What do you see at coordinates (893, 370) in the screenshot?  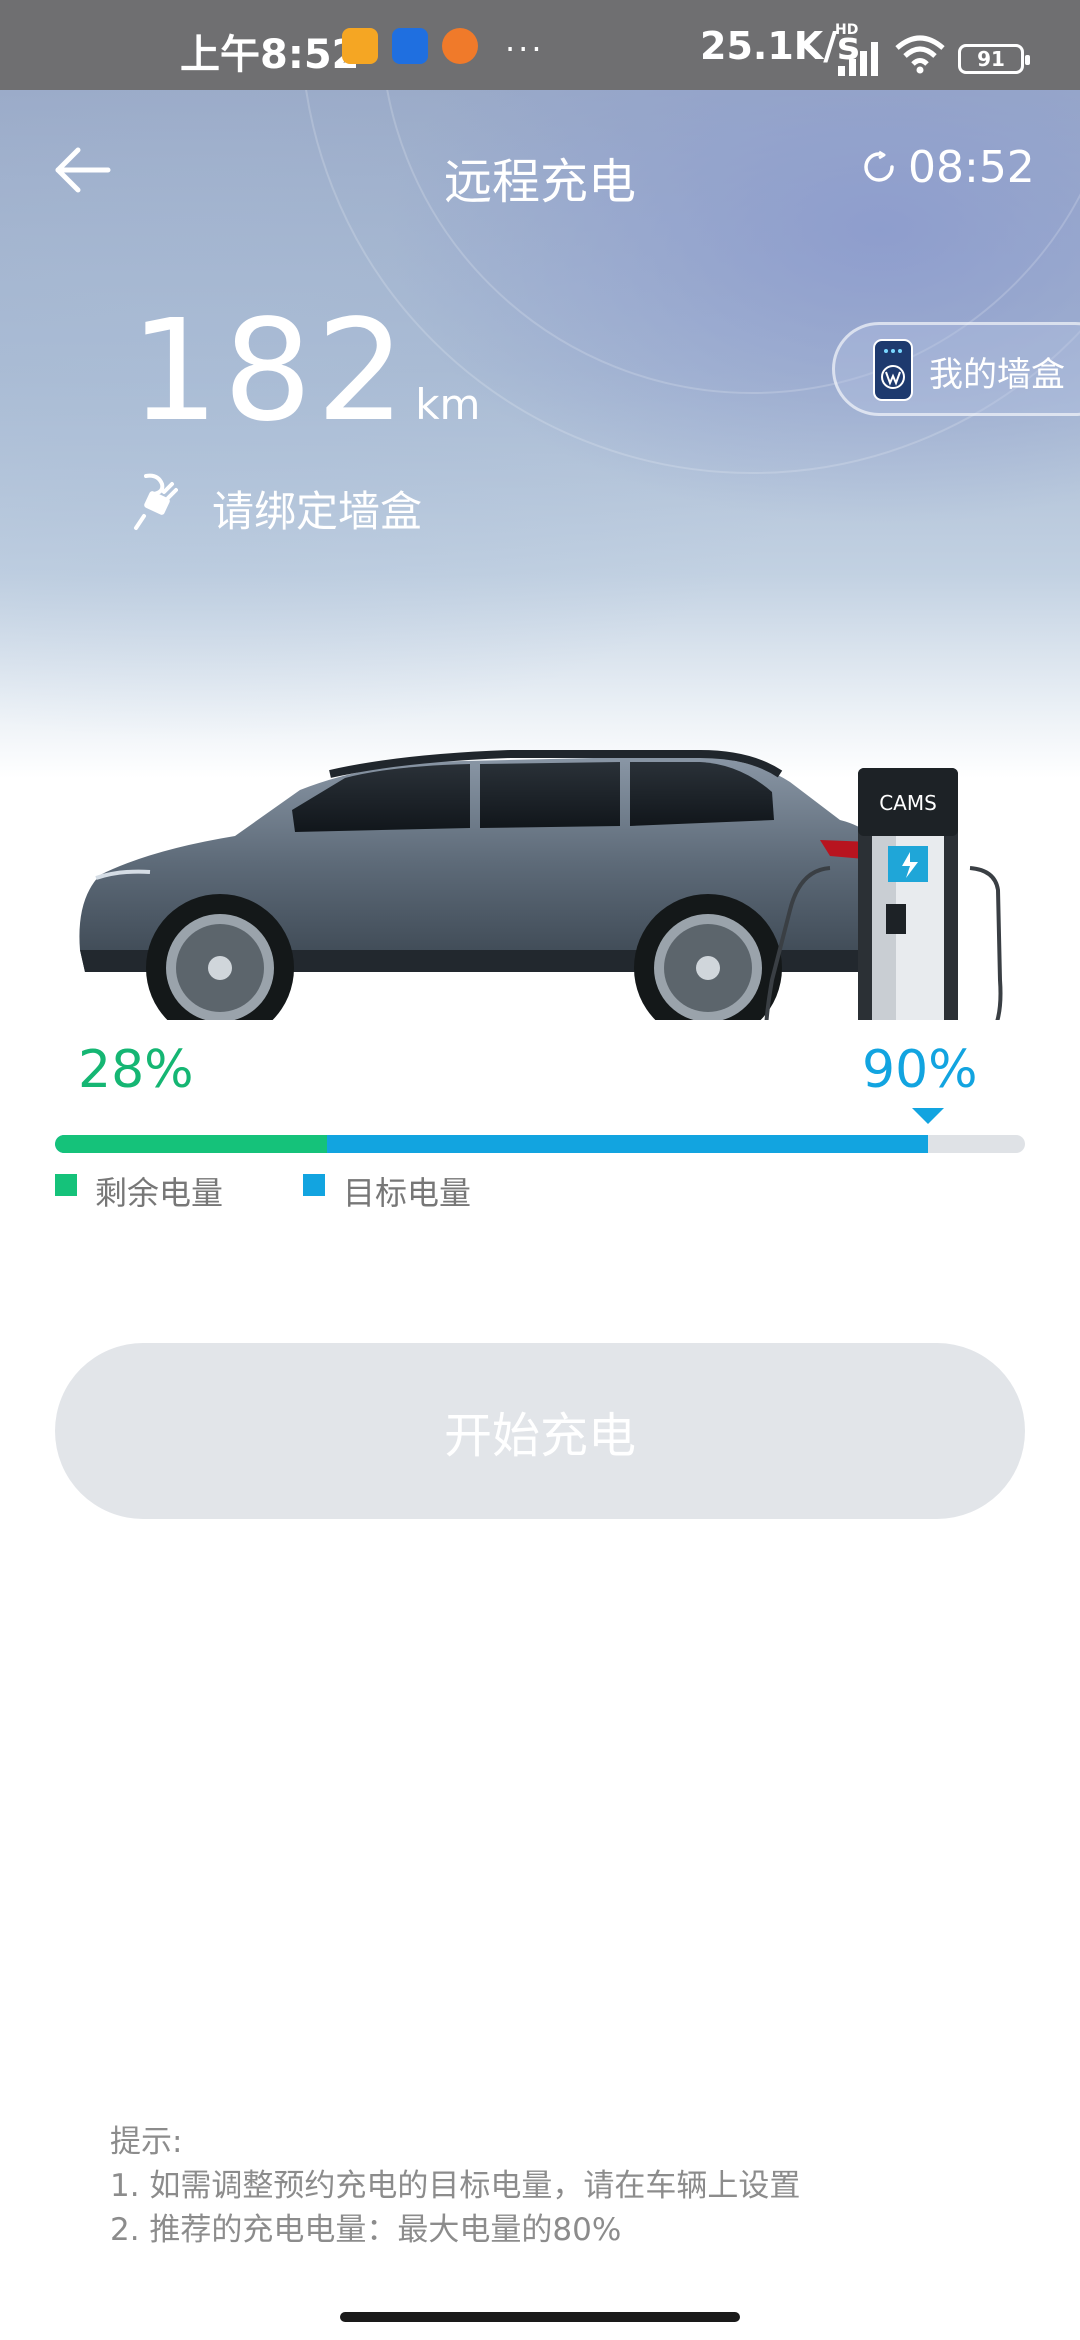 I see `wallbox-icon` at bounding box center [893, 370].